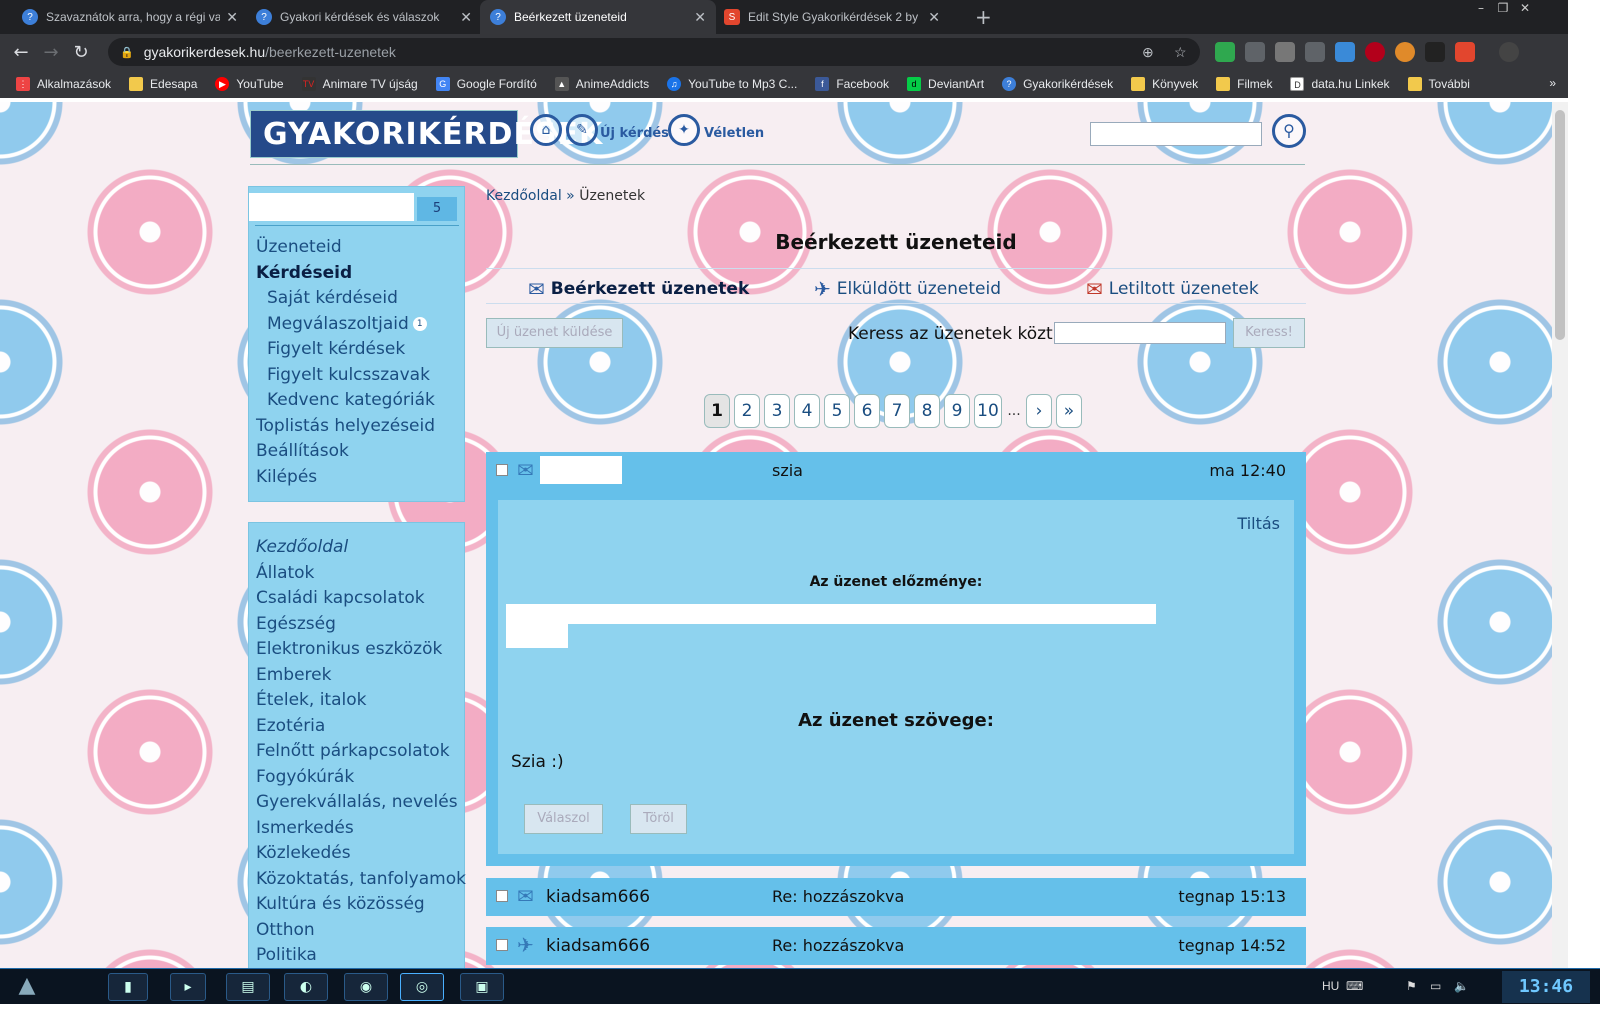 Image resolution: width=1600 pixels, height=1024 pixels. What do you see at coordinates (896, 471) in the screenshot?
I see `message-header: ✉ szia ma 12:40` at bounding box center [896, 471].